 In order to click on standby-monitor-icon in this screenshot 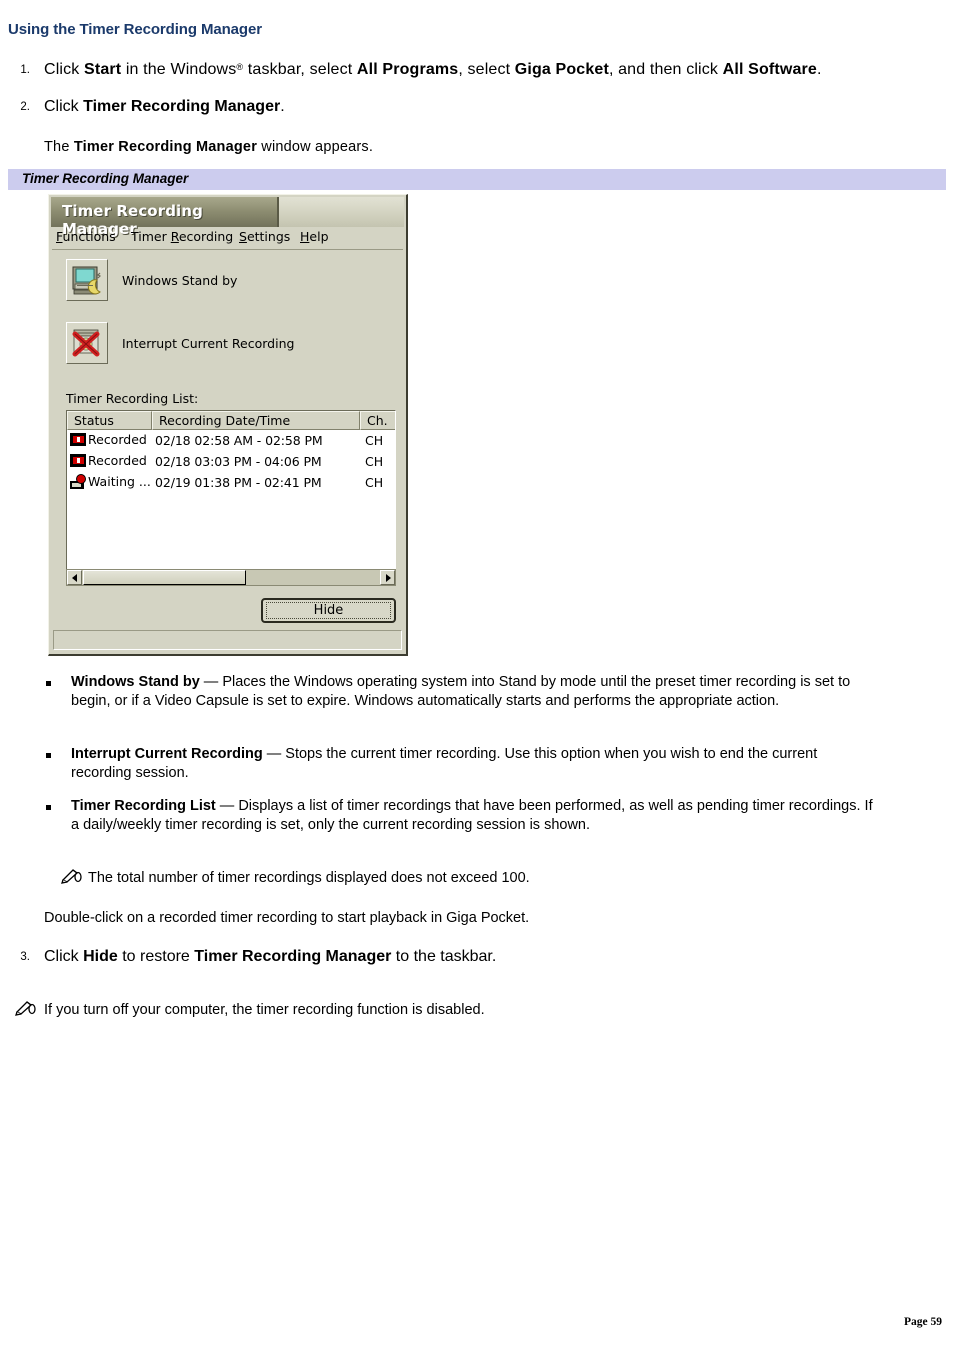, I will do `click(87, 280)`.